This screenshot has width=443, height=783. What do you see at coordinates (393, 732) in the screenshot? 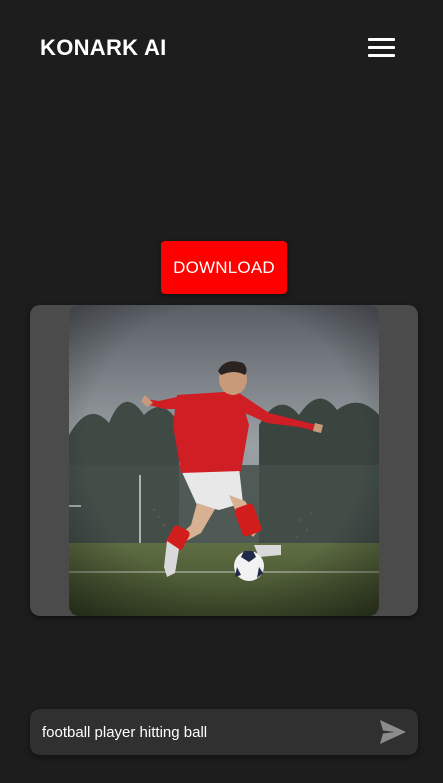
I see `send-arrow-icon` at bounding box center [393, 732].